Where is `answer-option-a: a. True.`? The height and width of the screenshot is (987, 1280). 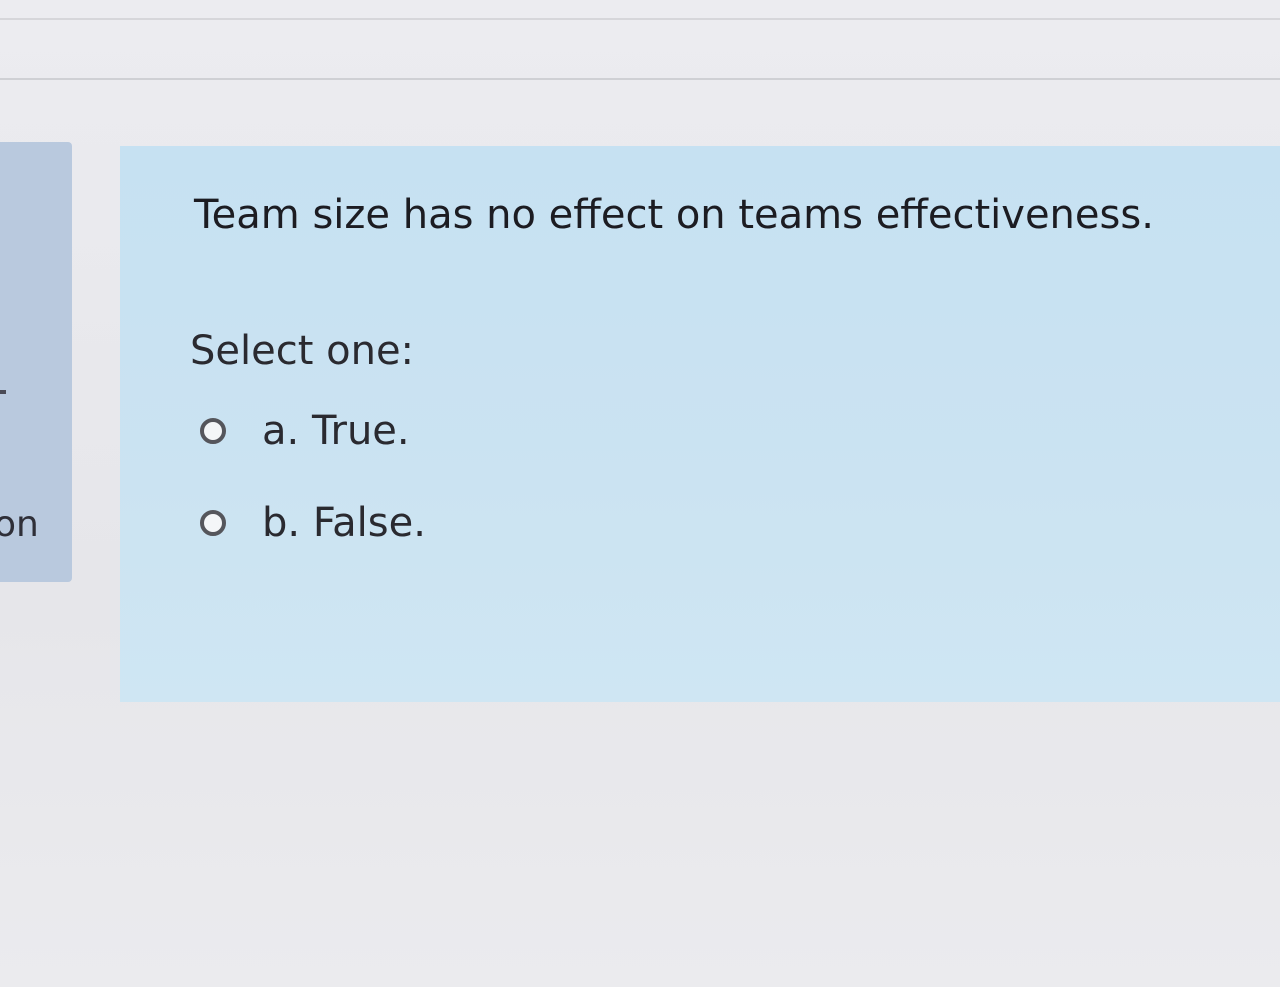 answer-option-a: a. True. is located at coordinates (305, 431).